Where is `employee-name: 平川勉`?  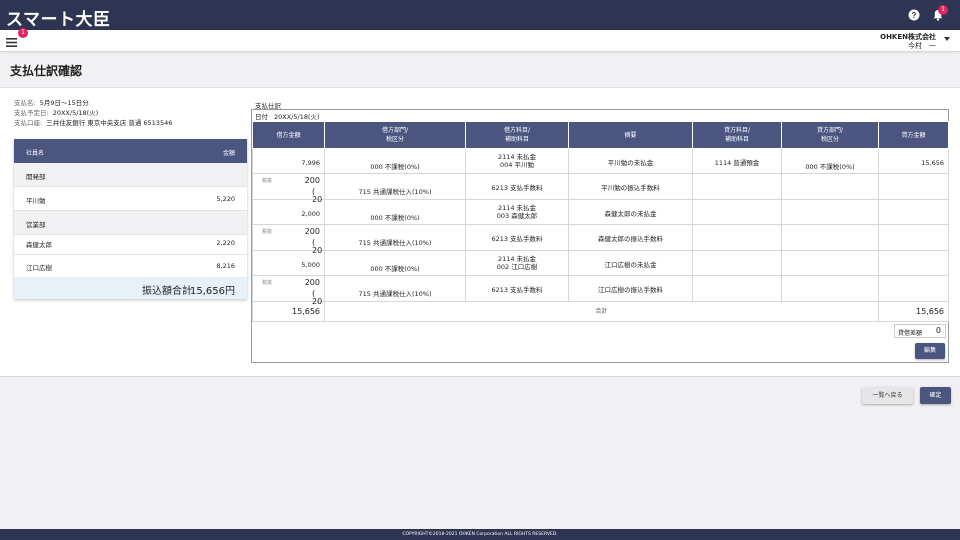 employee-name: 平川勉 is located at coordinates (36, 201).